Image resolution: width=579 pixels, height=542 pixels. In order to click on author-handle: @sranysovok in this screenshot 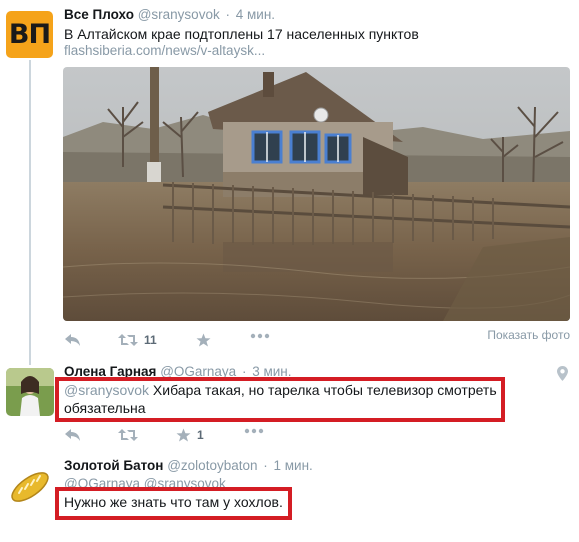, I will do `click(179, 14)`.